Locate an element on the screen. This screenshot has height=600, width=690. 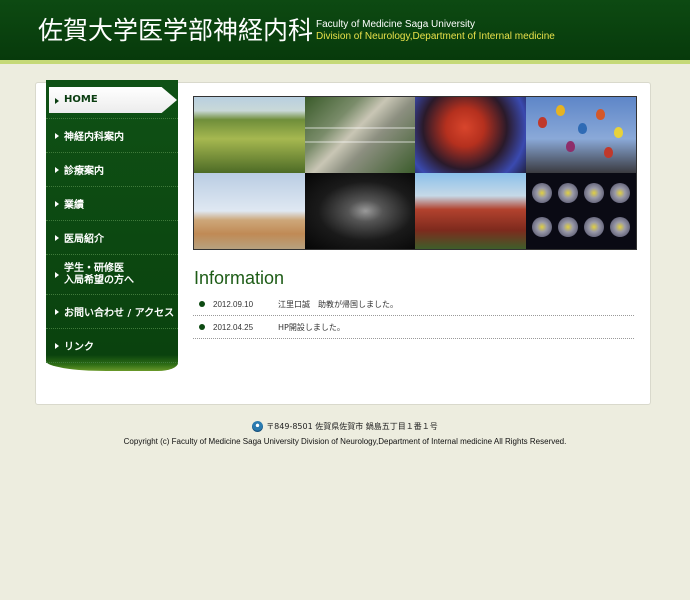
footer-address: 〒849-8501 佐賀県佐賀市 鍋島五丁目１番１号 is located at coordinates (345, 427).